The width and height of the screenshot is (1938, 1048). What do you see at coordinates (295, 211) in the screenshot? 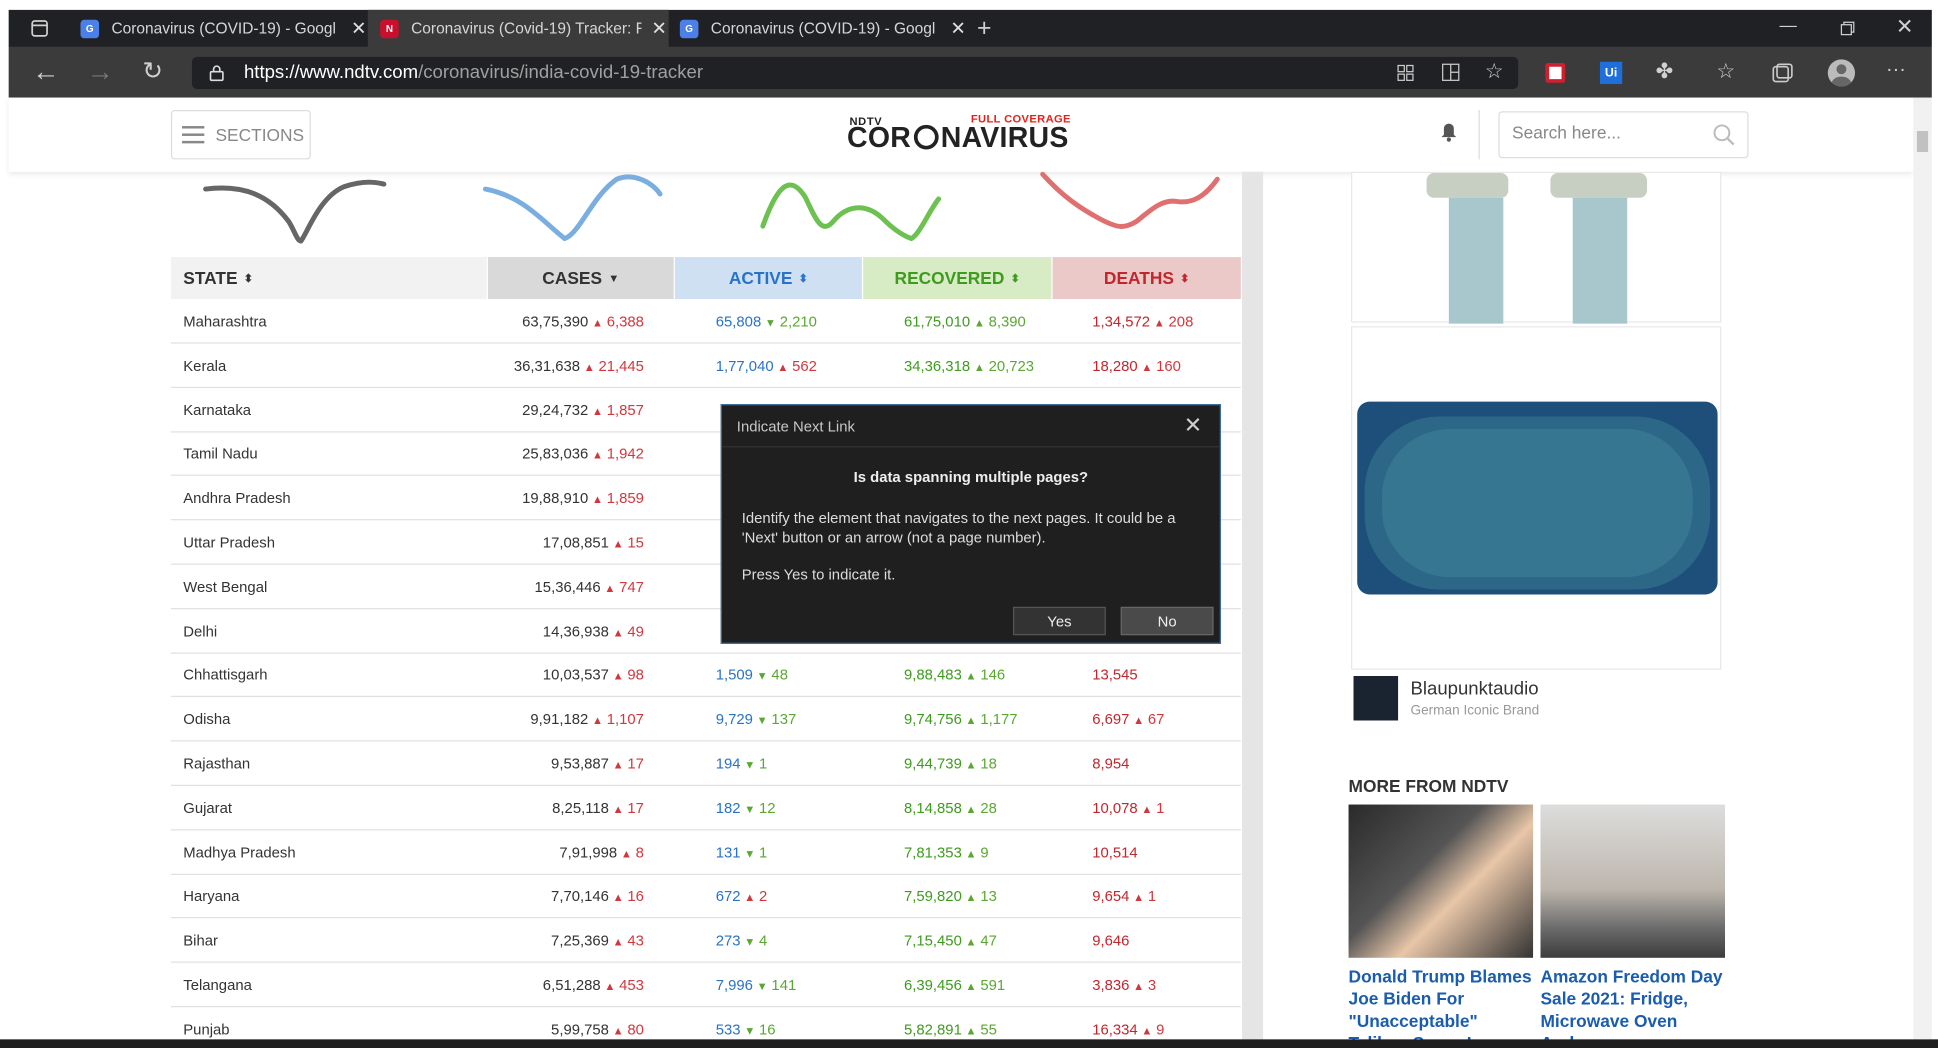
I see `cases-sparkline` at bounding box center [295, 211].